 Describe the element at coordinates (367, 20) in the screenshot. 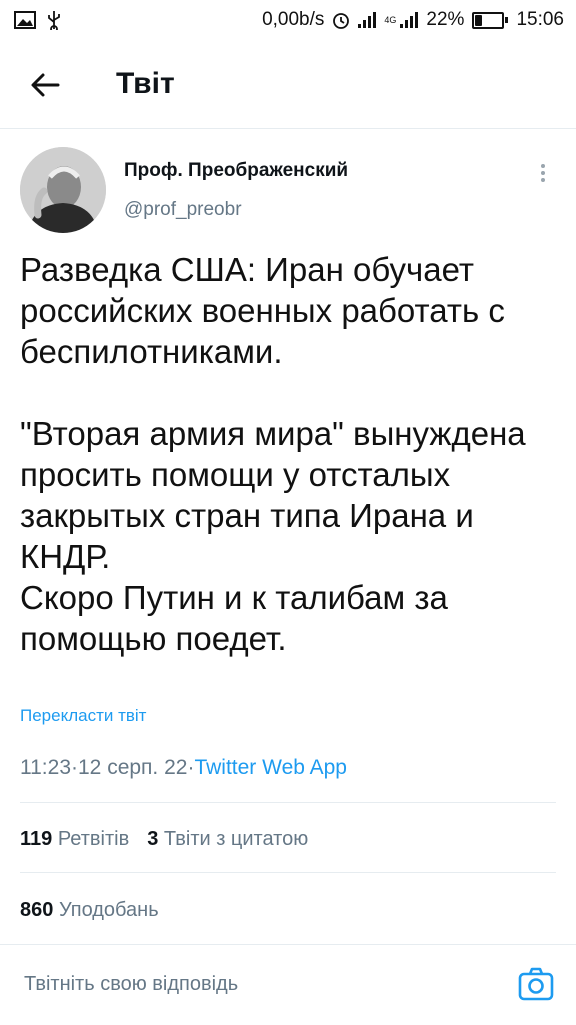

I see `signal-icon` at that location.